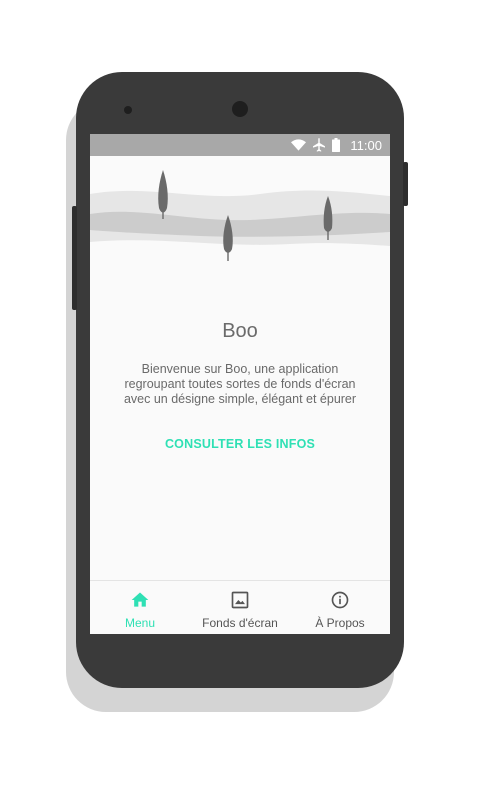 The width and height of the screenshot is (480, 800). Describe the element at coordinates (128, 110) in the screenshot. I see `earpiece-speaker` at that location.